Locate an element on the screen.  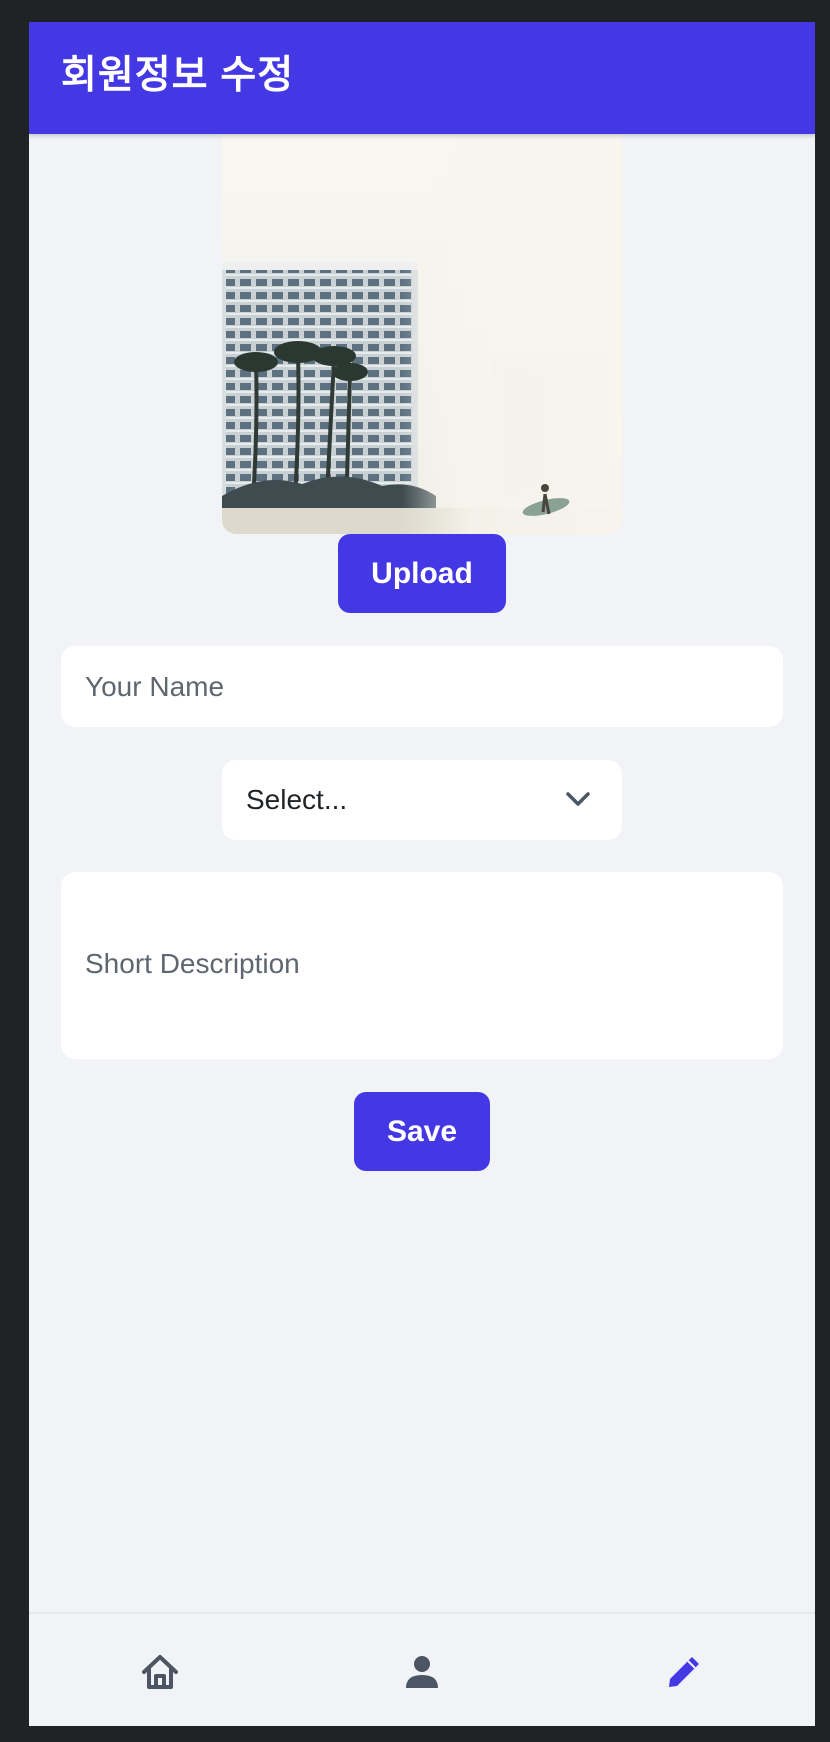
save-button: Save is located at coordinates (422, 1131).